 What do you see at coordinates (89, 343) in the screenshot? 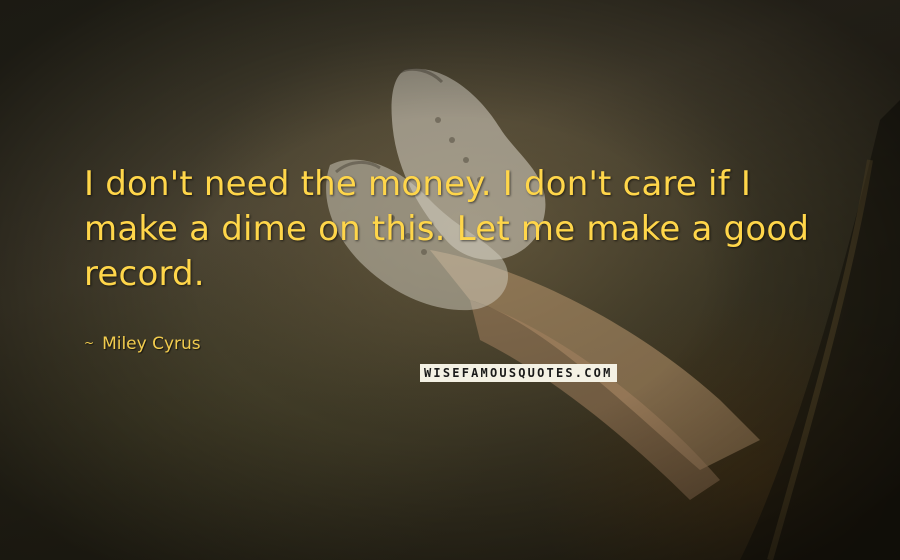
I see `author-prefix: ~` at bounding box center [89, 343].